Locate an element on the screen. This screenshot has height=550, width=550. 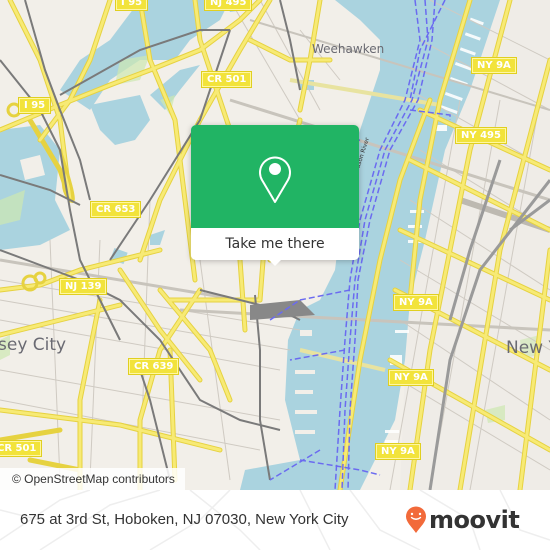
take-me-there-button: Take me there is located at coordinates (275, 244).